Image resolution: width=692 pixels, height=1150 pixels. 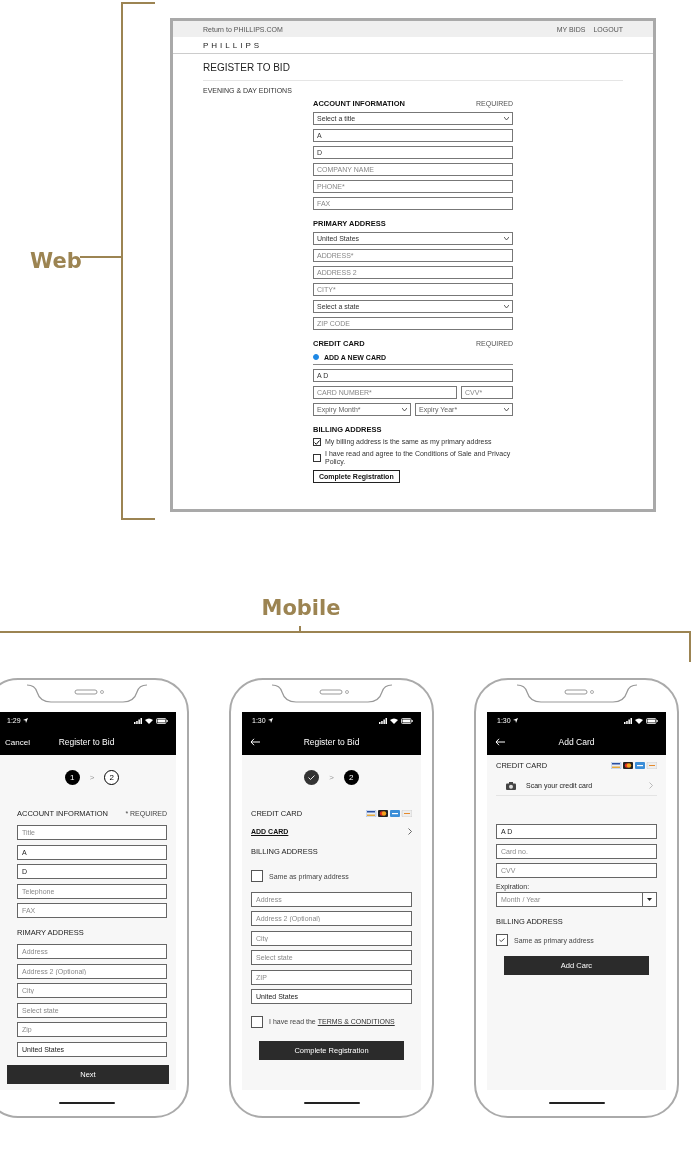 I want to click on radio-button, so click(x=316, y=357).